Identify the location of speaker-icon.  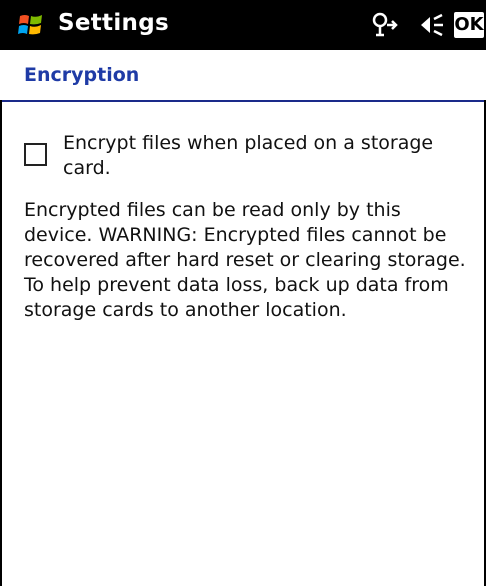
(431, 25).